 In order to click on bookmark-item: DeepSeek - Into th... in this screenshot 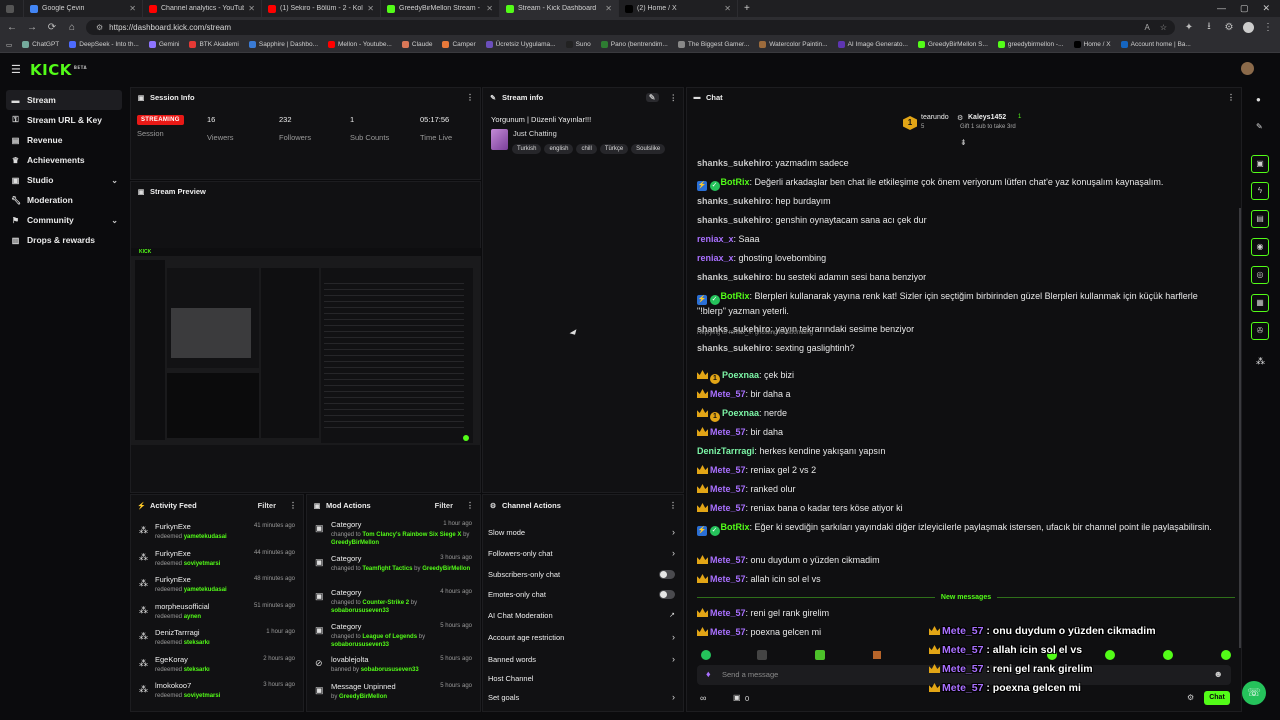, I will do `click(104, 44)`.